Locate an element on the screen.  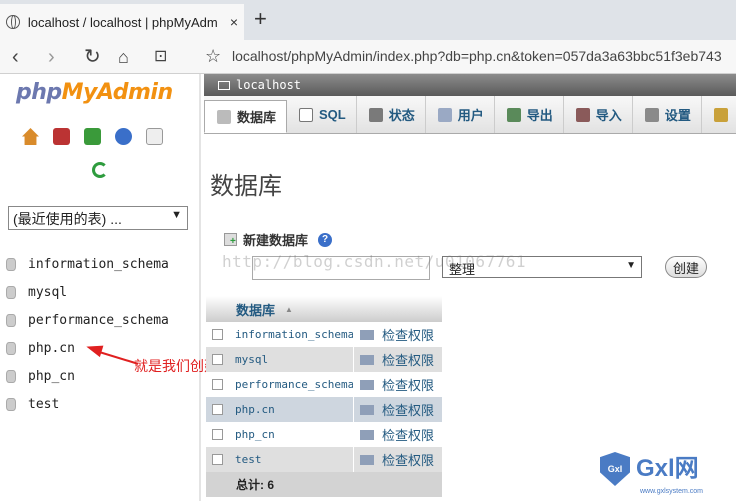
more-icon is located at coordinates (720, 114).